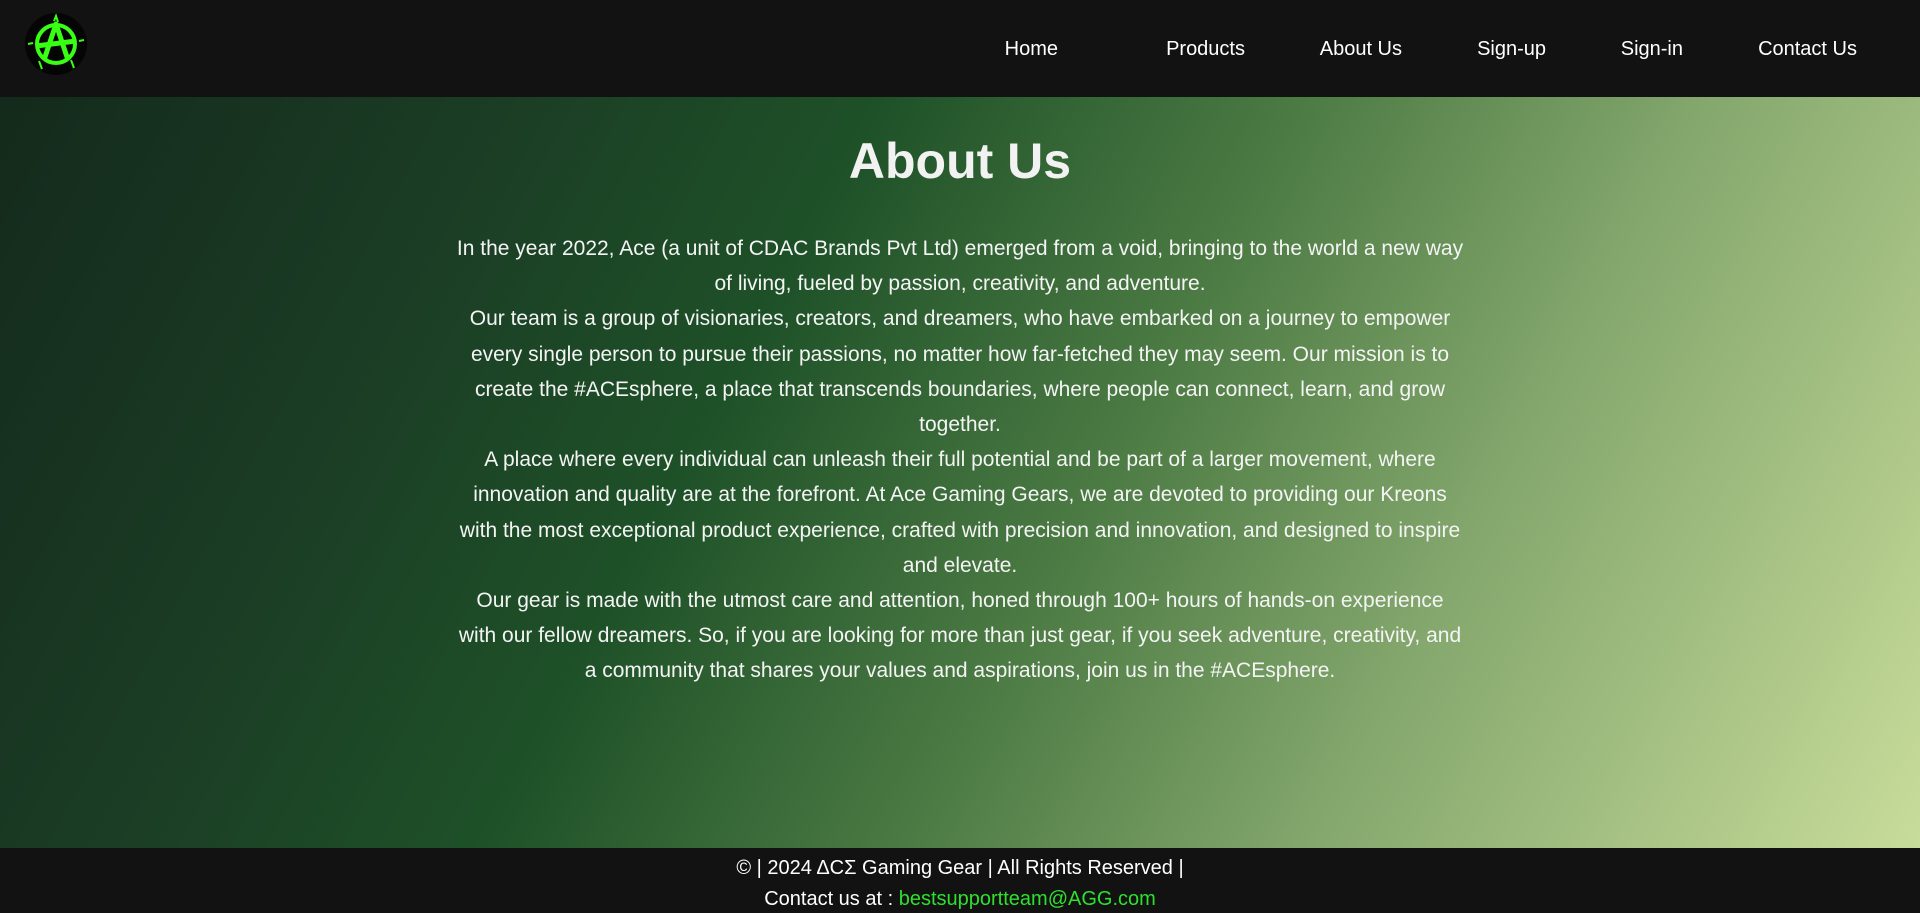 The image size is (1920, 913). What do you see at coordinates (56, 44) in the screenshot?
I see `anarchy-a-logo-icon` at bounding box center [56, 44].